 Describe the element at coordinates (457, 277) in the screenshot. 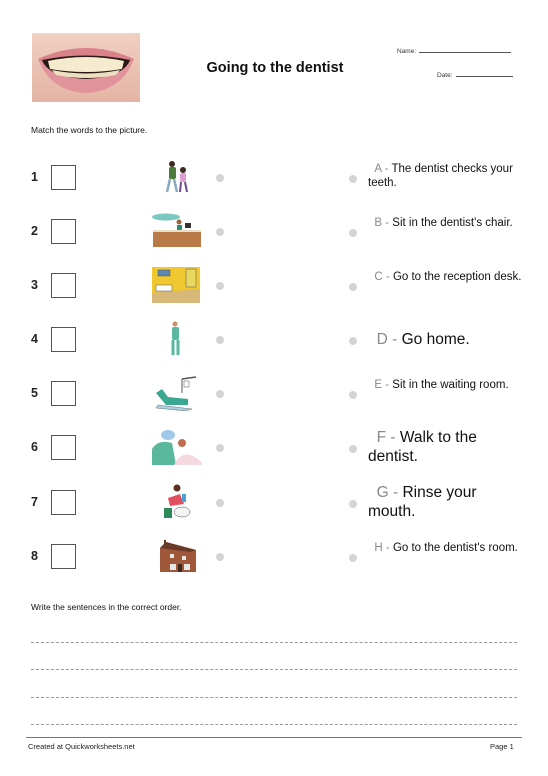

I see `option-text: Go to the reception desk.` at that location.